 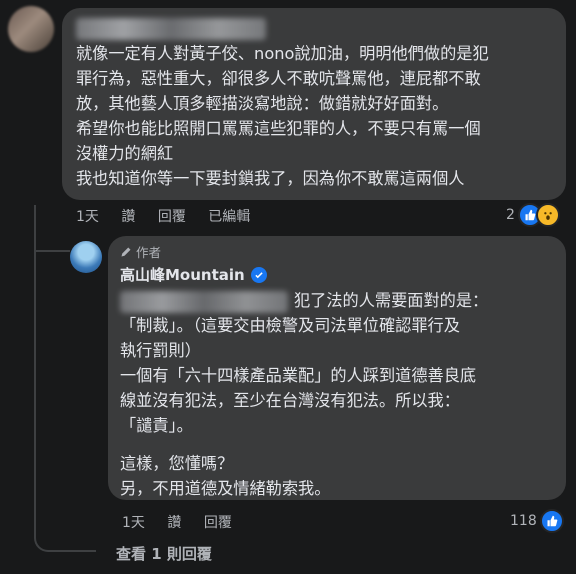 I want to click on reply-reactions: 118, so click(x=537, y=521).